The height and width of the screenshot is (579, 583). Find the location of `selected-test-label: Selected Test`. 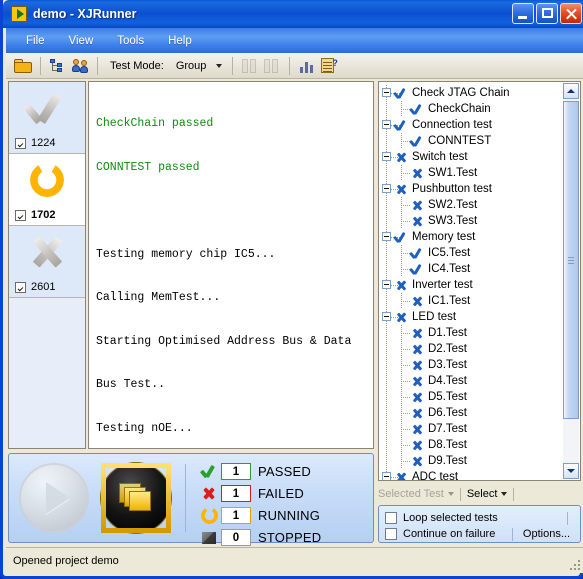

selected-test-label: Selected Test is located at coordinates (411, 494).